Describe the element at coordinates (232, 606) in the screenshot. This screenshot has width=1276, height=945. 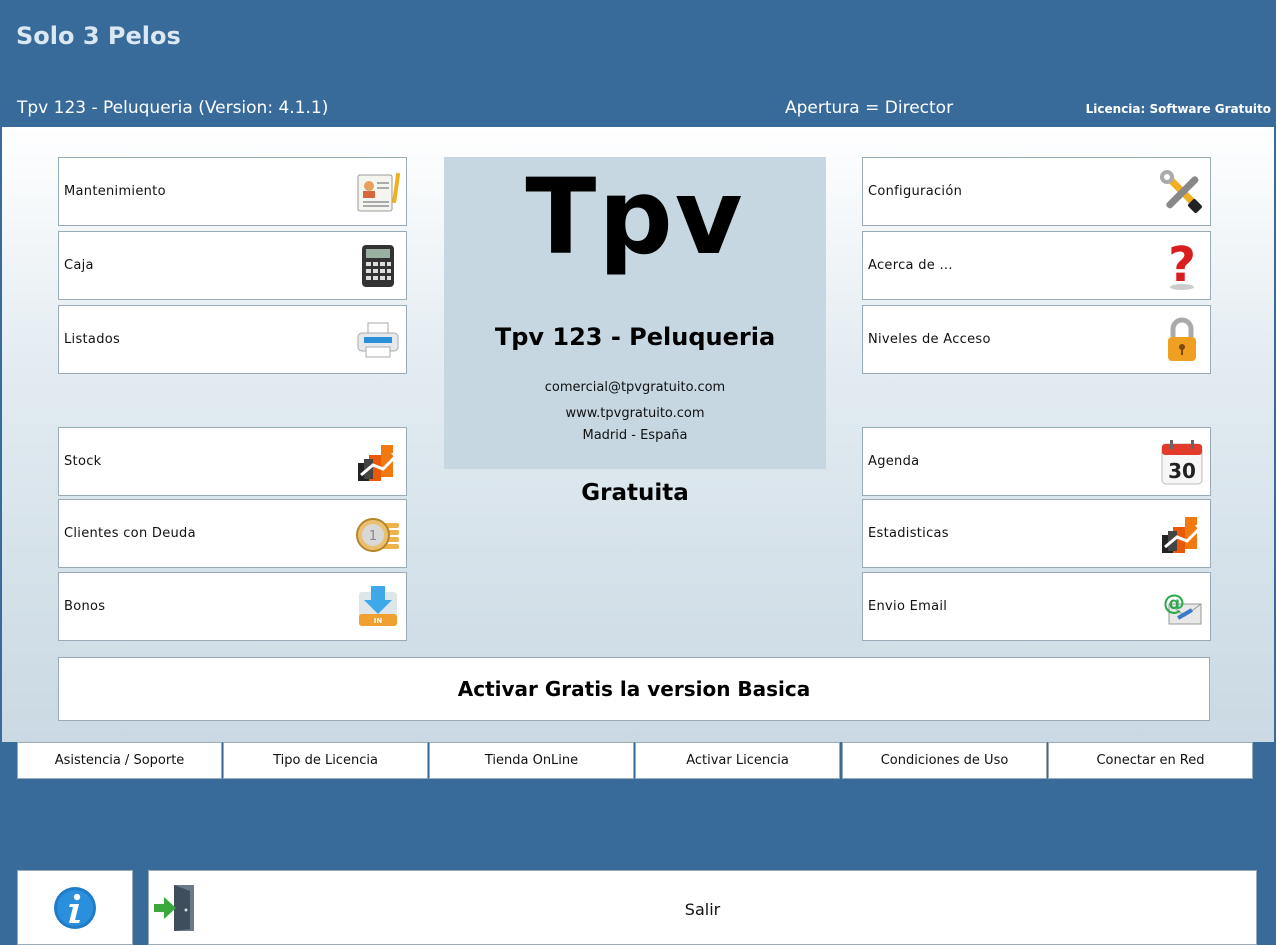
I see `menu-bonos-button: Bonos IN` at that location.